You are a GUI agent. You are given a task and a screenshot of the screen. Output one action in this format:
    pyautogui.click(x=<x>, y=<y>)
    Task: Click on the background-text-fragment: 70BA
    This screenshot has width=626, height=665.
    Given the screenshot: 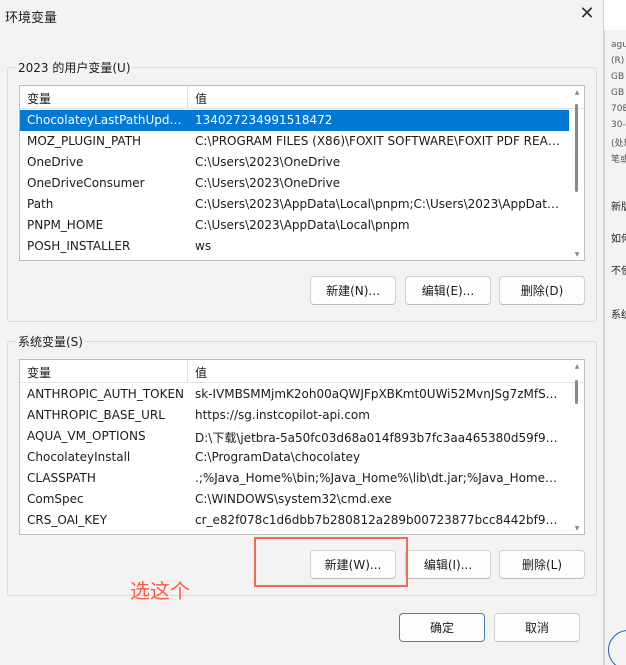 What is the action you would take?
    pyautogui.click(x=618, y=109)
    